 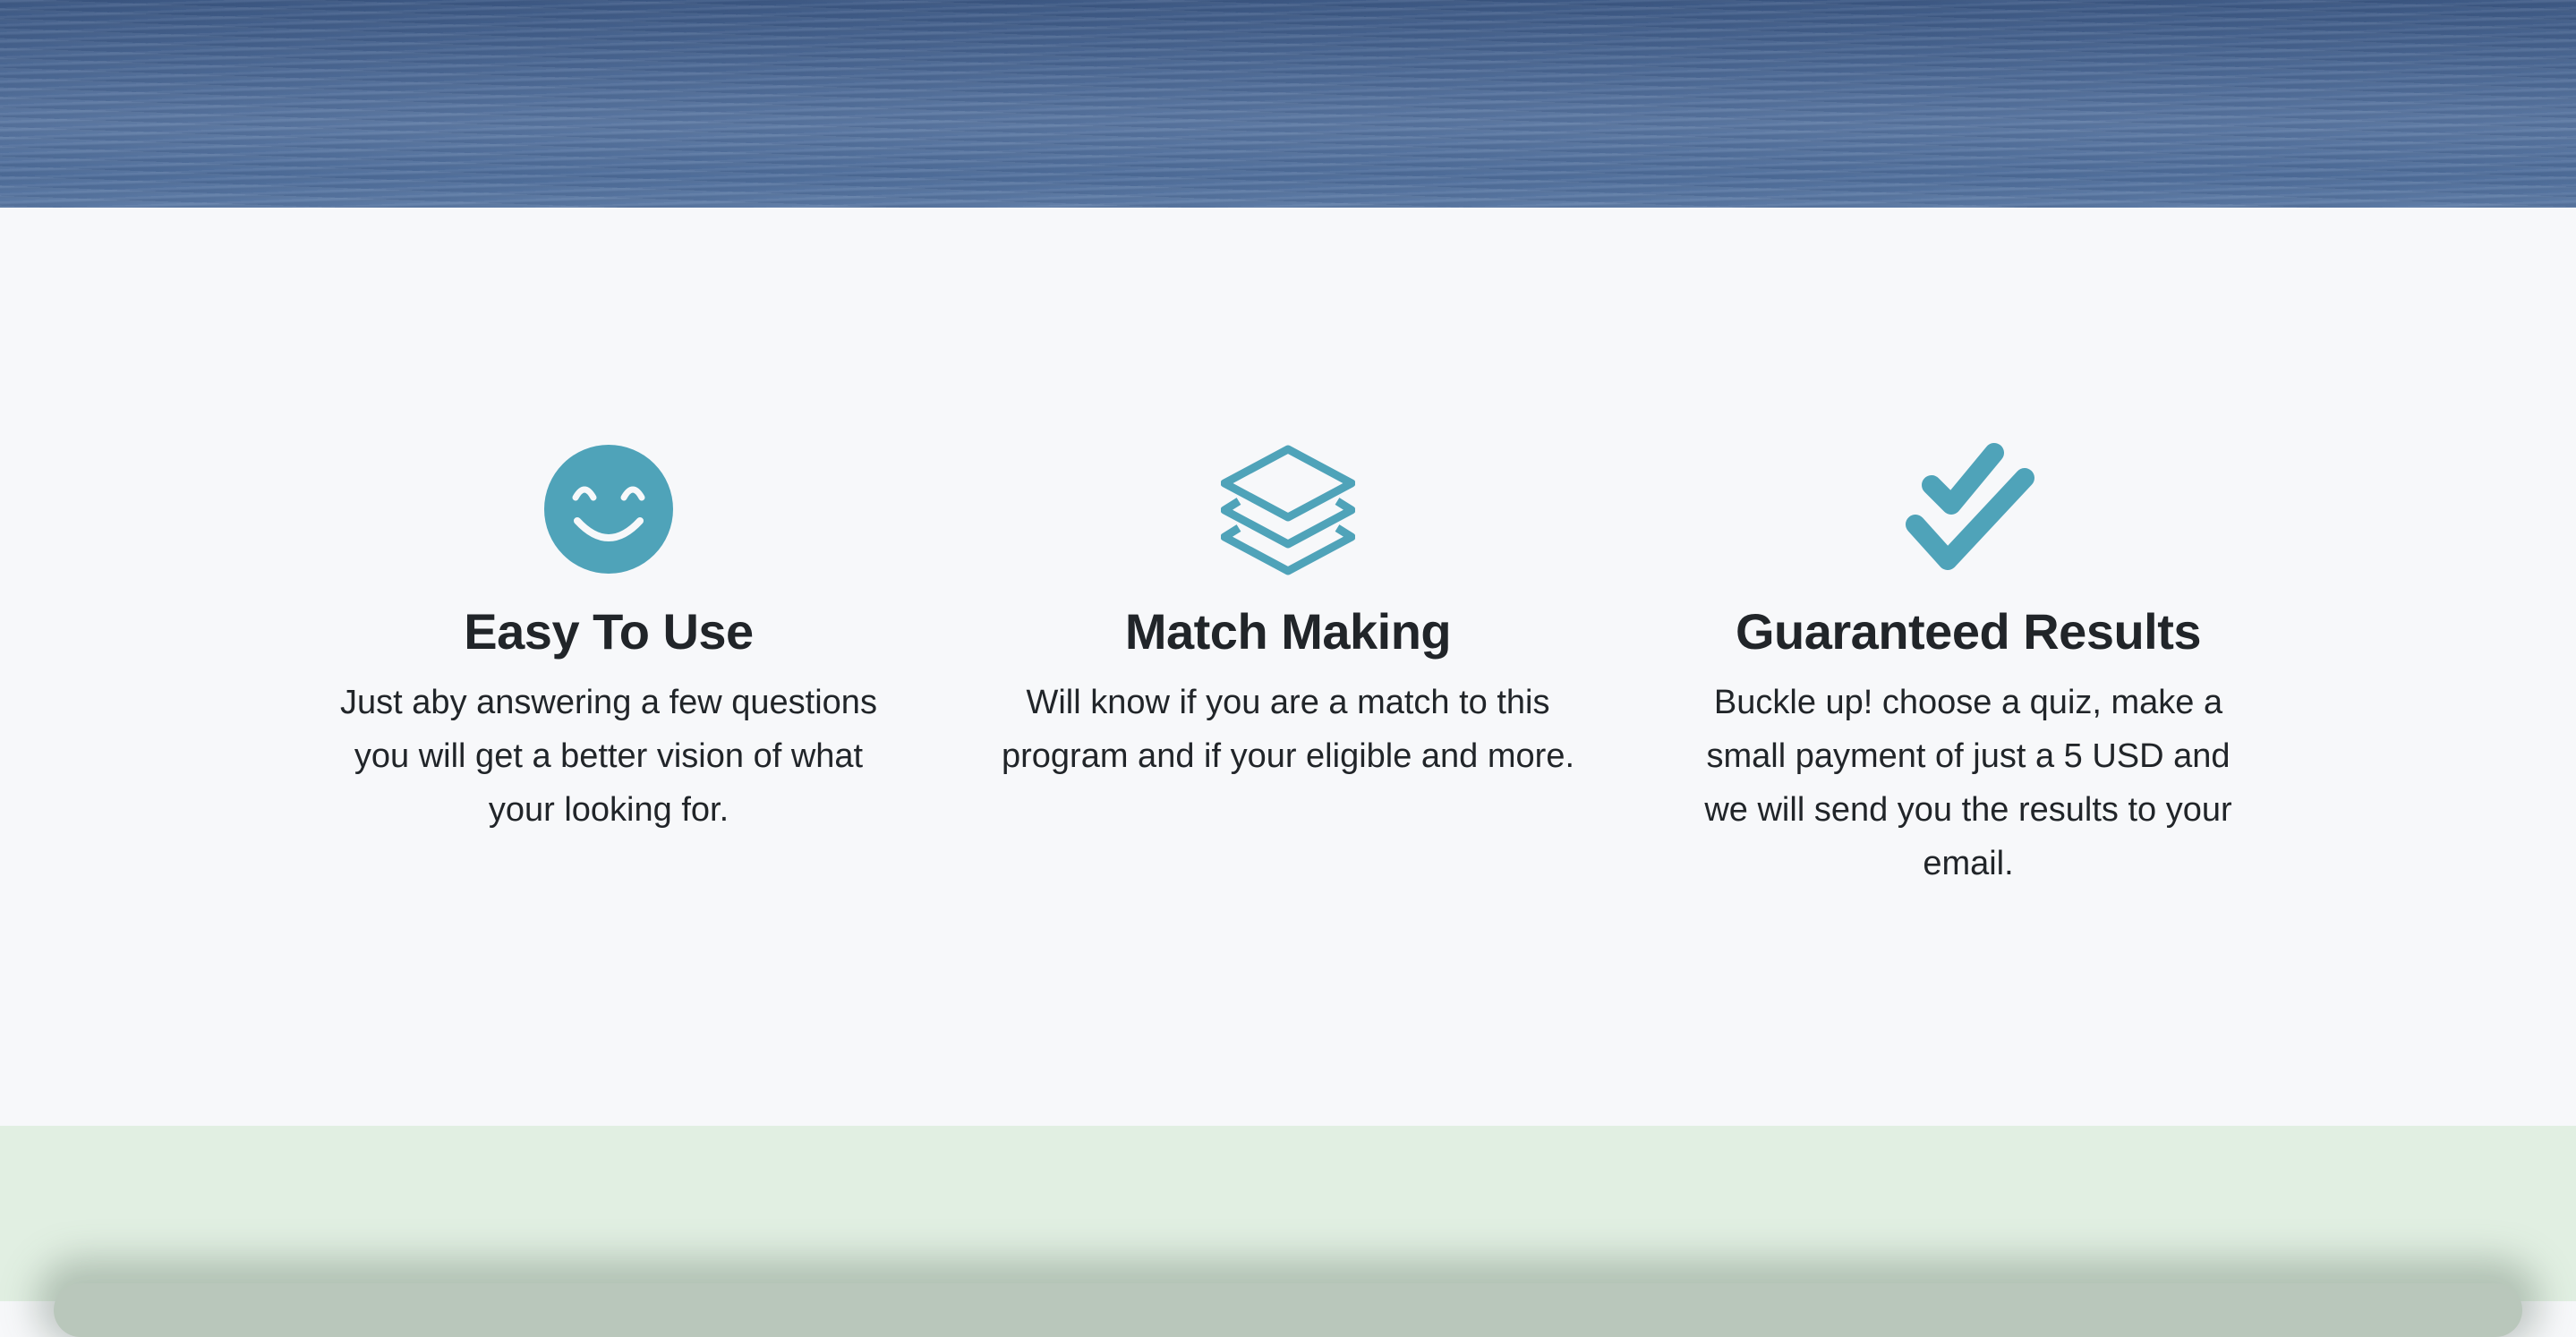 I want to click on layers-icon, so click(x=1288, y=510).